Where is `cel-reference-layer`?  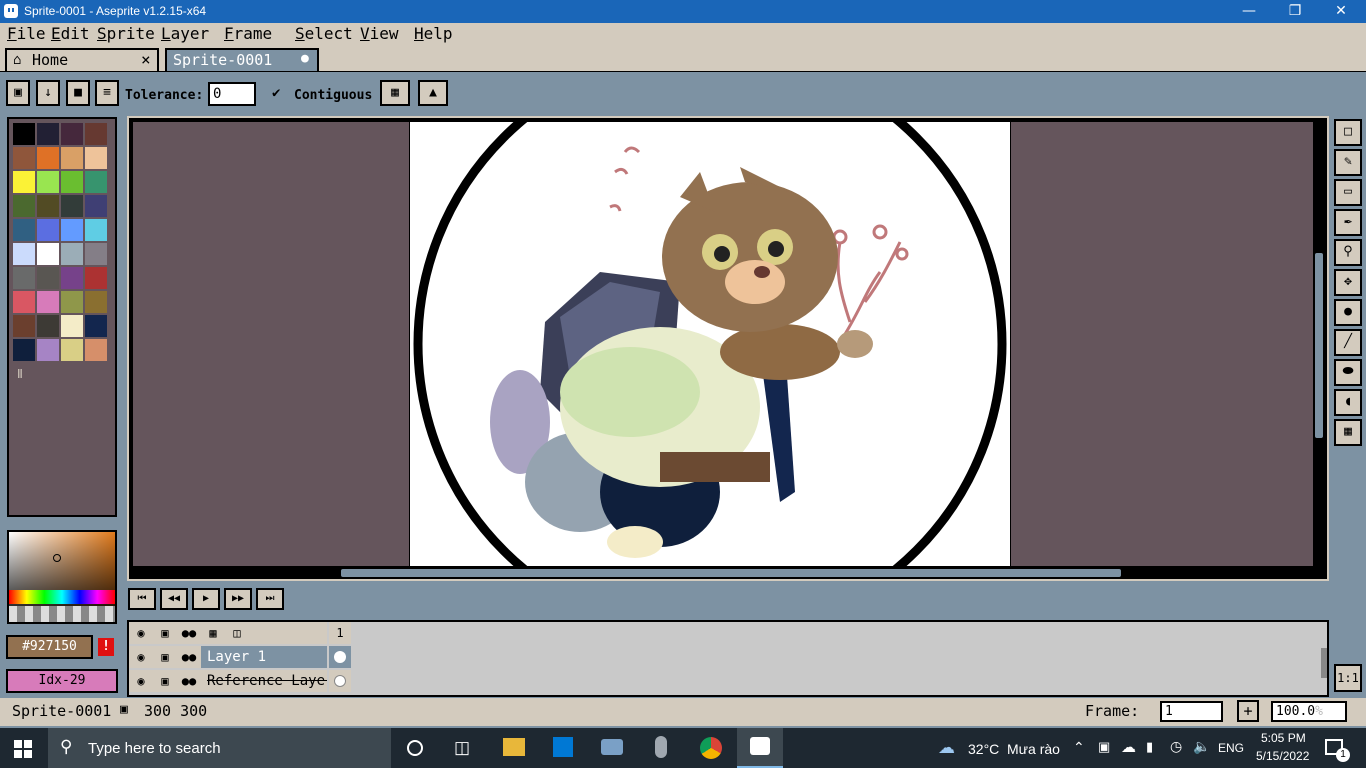 cel-reference-layer is located at coordinates (340, 681).